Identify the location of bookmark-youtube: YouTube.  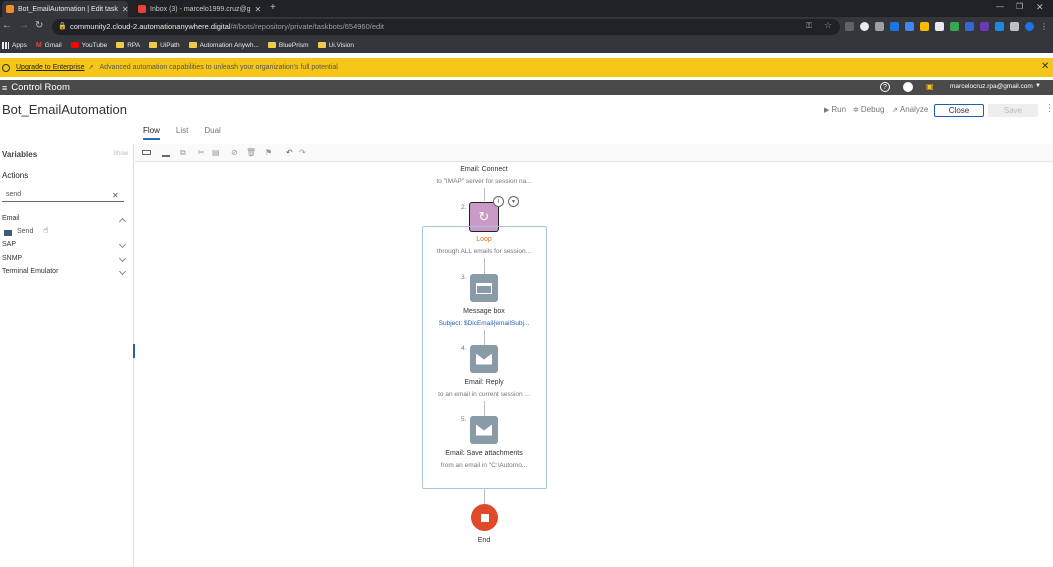
(88, 45).